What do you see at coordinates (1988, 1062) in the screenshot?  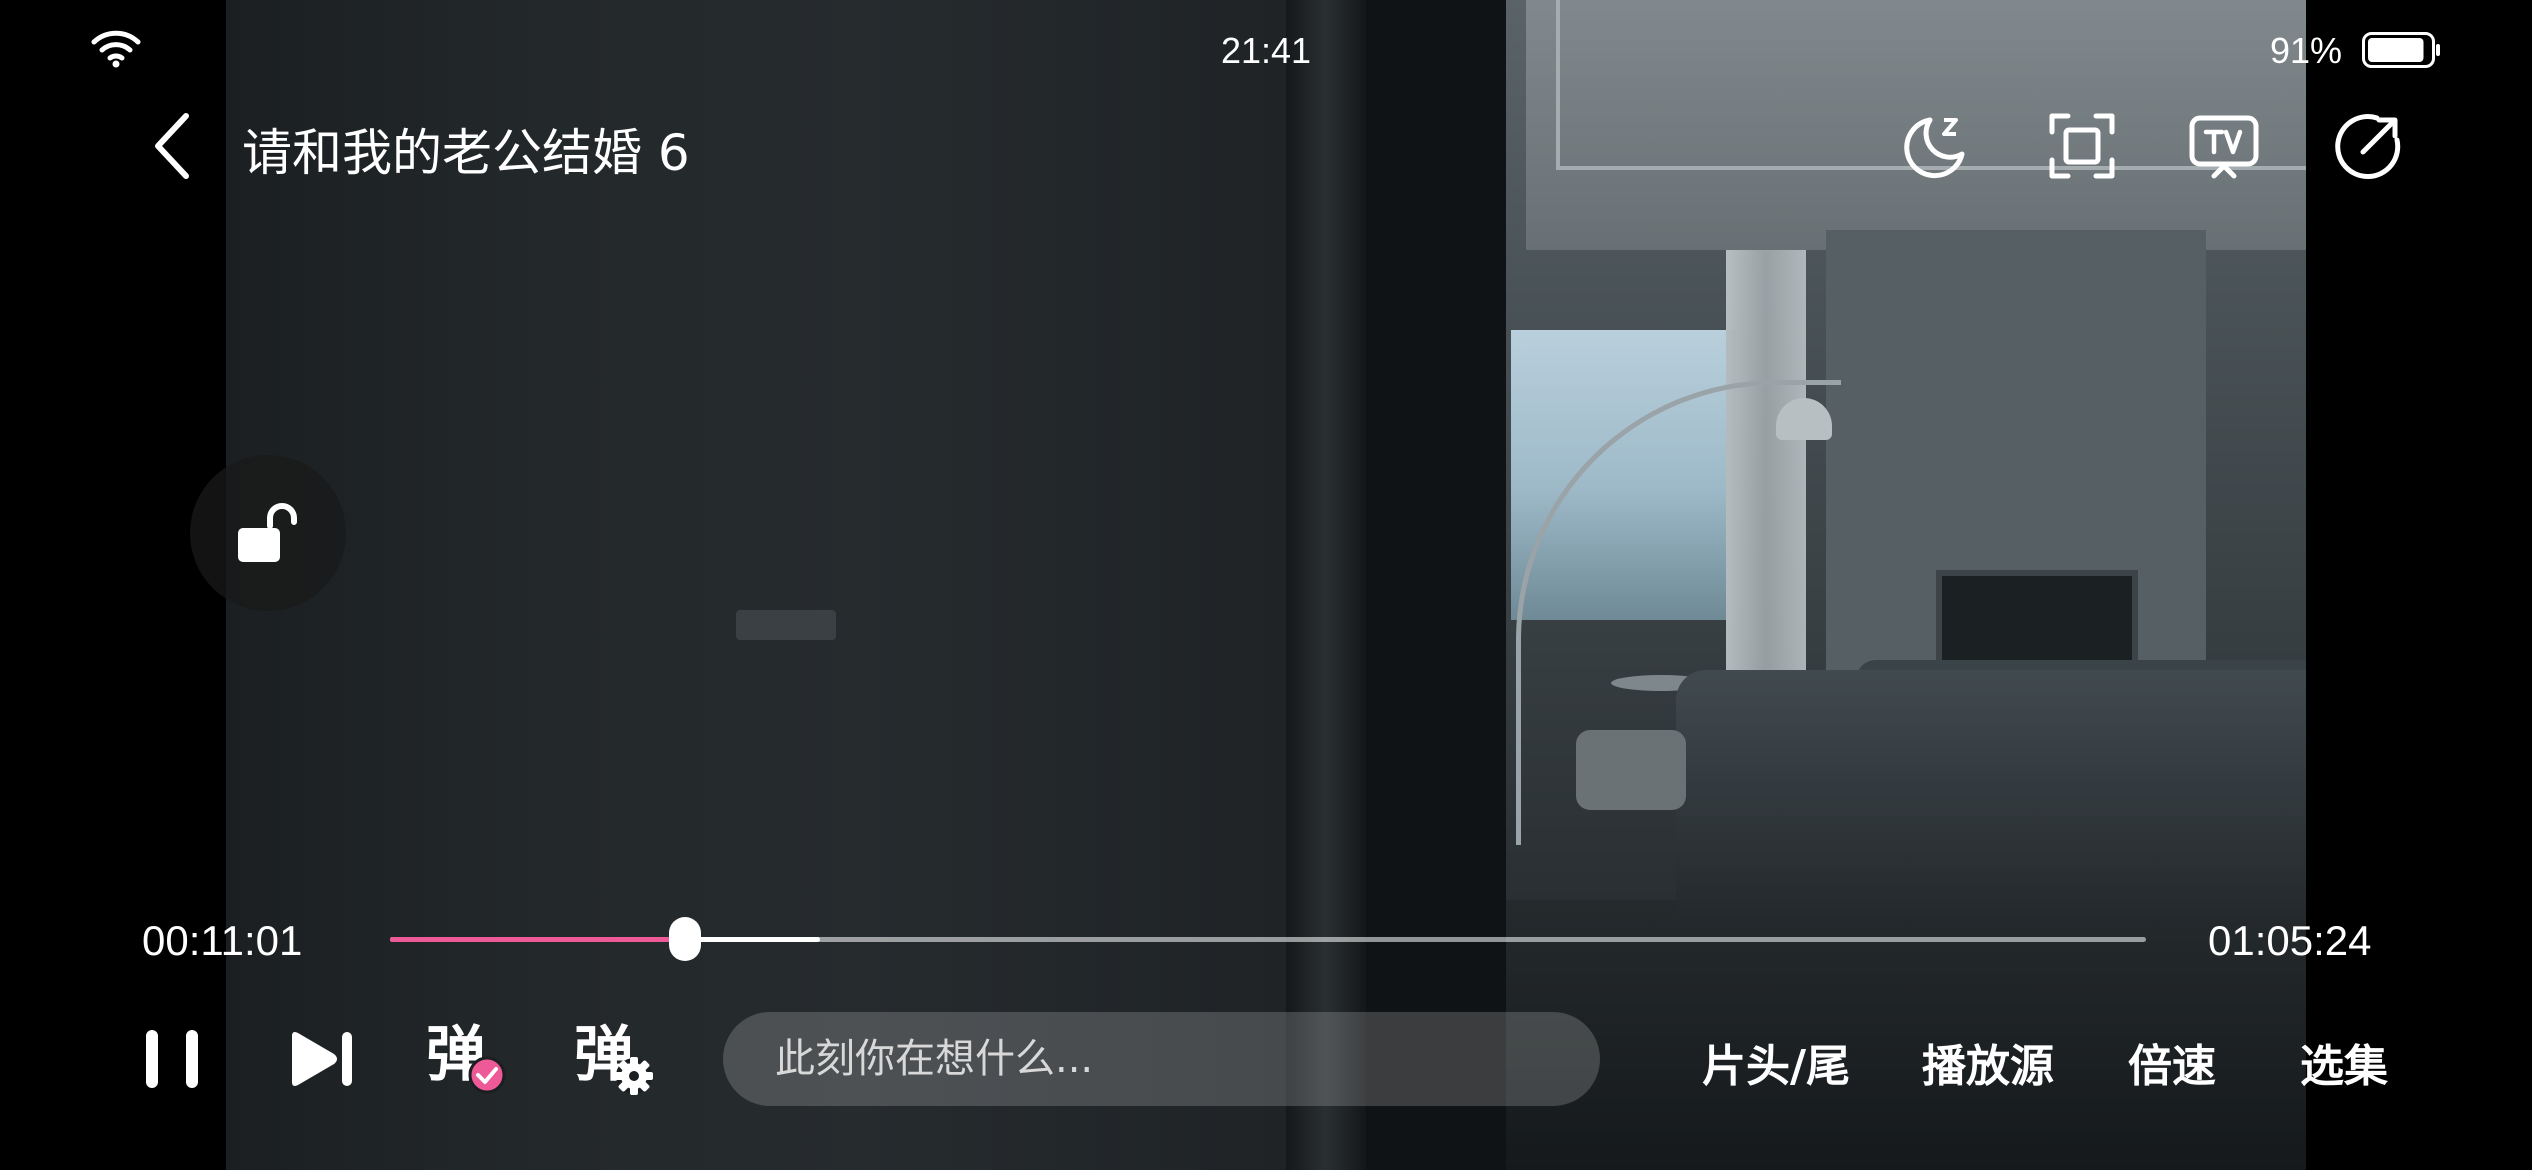 I see `play-source-button: 播放源` at bounding box center [1988, 1062].